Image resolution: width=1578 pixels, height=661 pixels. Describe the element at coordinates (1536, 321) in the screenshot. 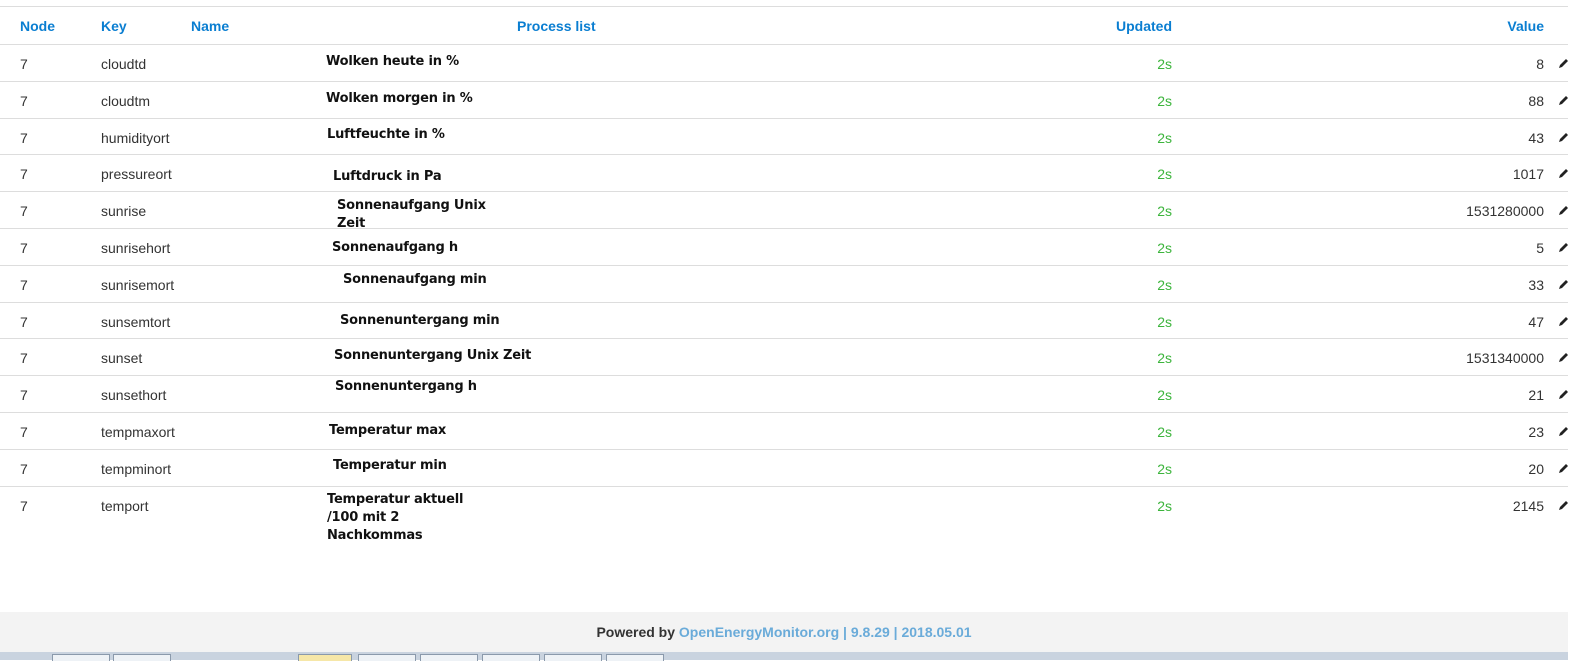

I see `row-value: 47` at that location.